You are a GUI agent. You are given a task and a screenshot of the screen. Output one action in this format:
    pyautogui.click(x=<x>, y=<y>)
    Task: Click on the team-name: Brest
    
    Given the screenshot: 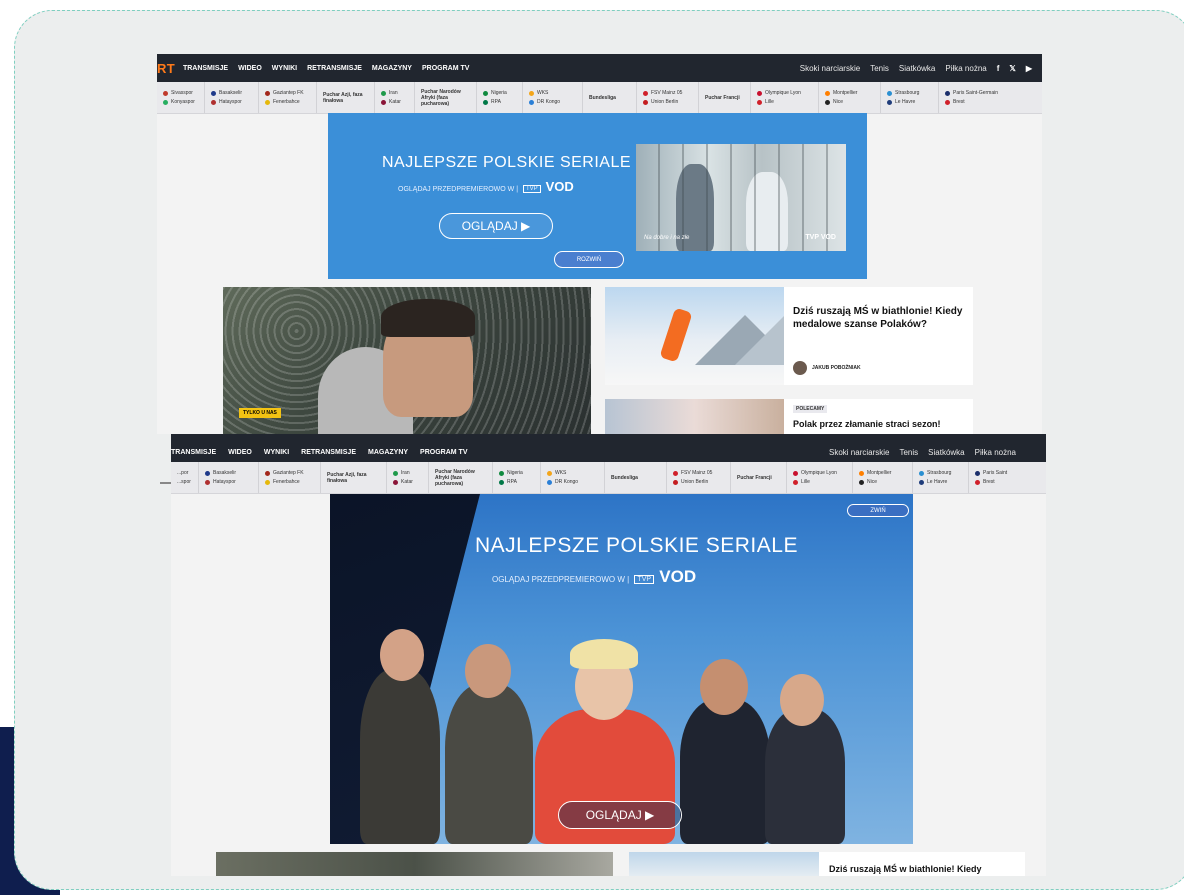 What is the action you would take?
    pyautogui.click(x=989, y=481)
    